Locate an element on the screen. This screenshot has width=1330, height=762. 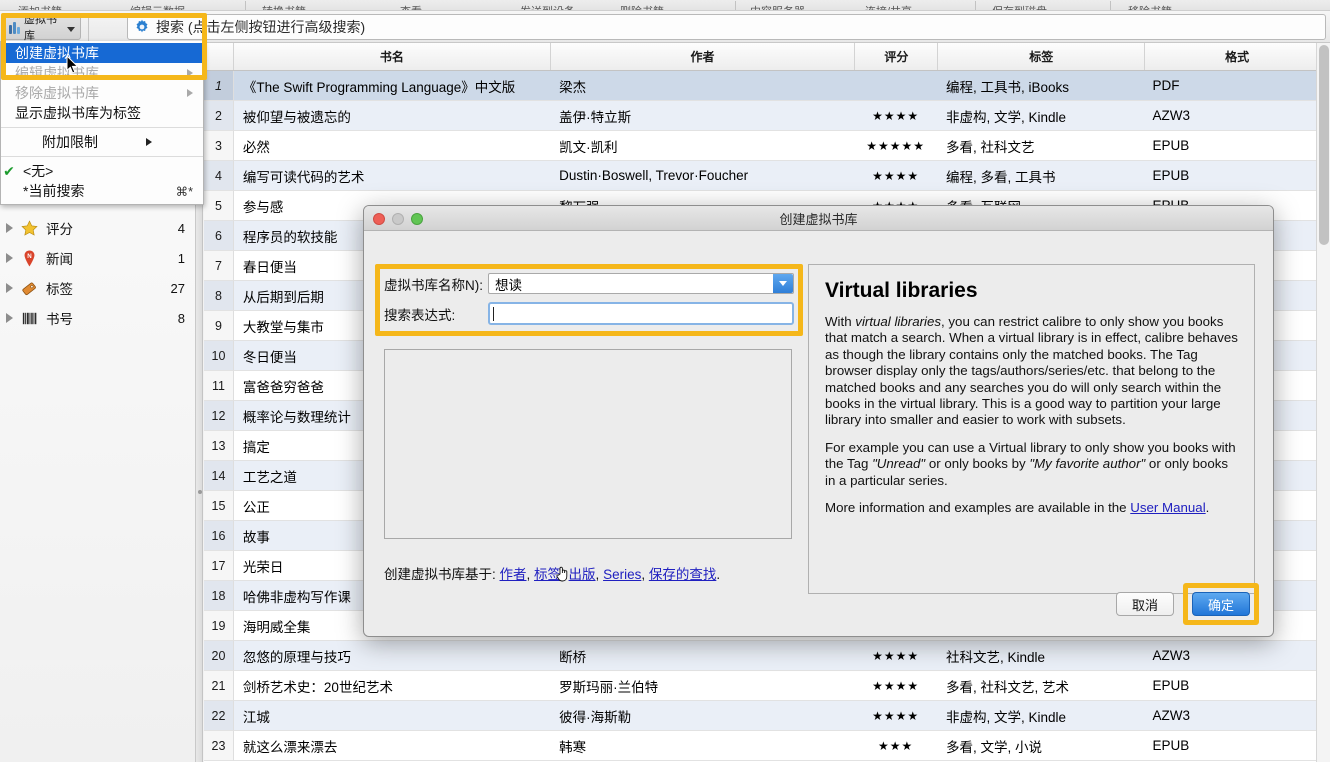
column-header-index is located at coordinates (219, 56).